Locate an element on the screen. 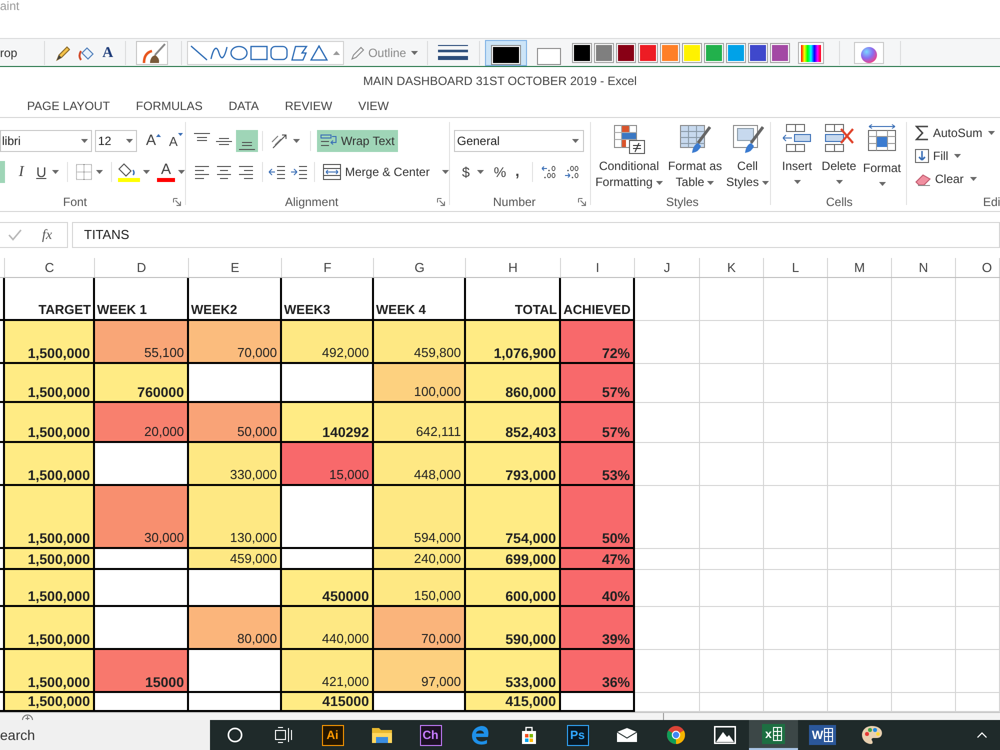 Image resolution: width=1000 pixels, height=750 pixels. ribbon-tab: DATA is located at coordinates (243, 106).